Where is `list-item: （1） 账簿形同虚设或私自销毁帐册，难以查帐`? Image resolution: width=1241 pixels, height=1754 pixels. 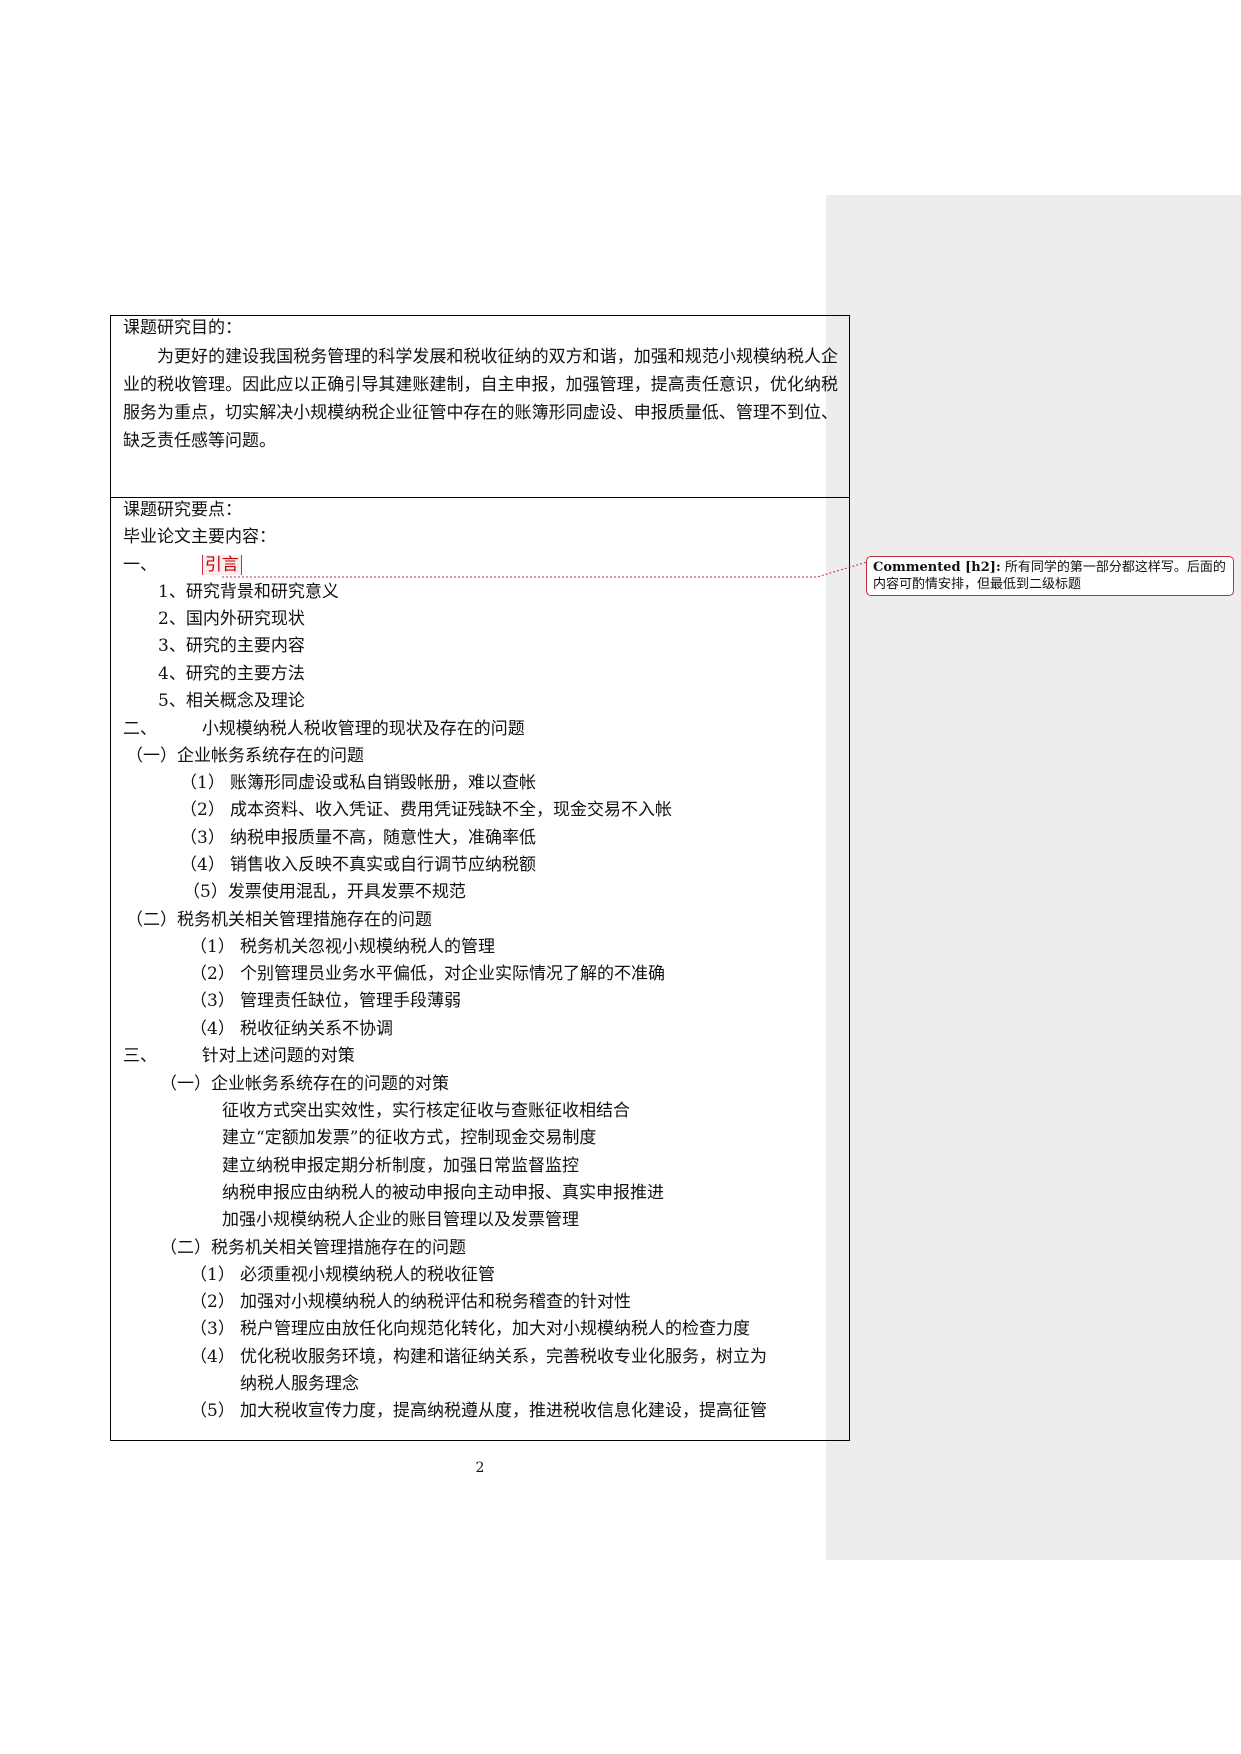 list-item: （1） 账簿形同虚设或私自销毁帐册，难以查帐 is located at coordinates (358, 783).